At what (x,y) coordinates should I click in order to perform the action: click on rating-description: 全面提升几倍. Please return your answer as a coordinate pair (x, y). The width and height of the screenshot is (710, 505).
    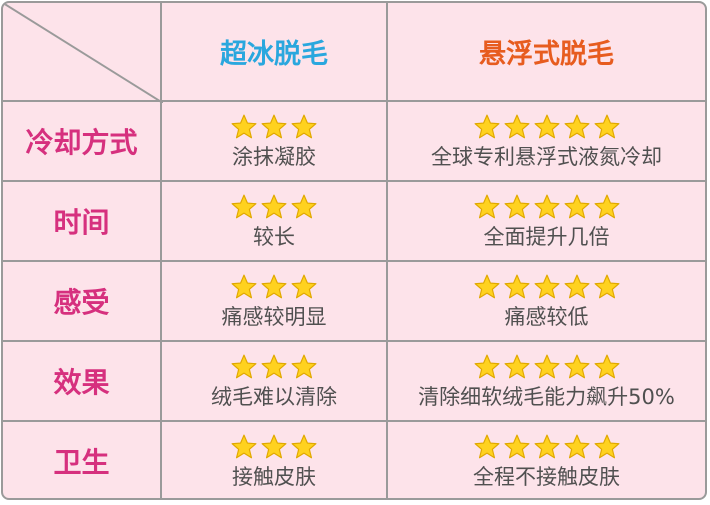
    Looking at the image, I should click on (546, 237).